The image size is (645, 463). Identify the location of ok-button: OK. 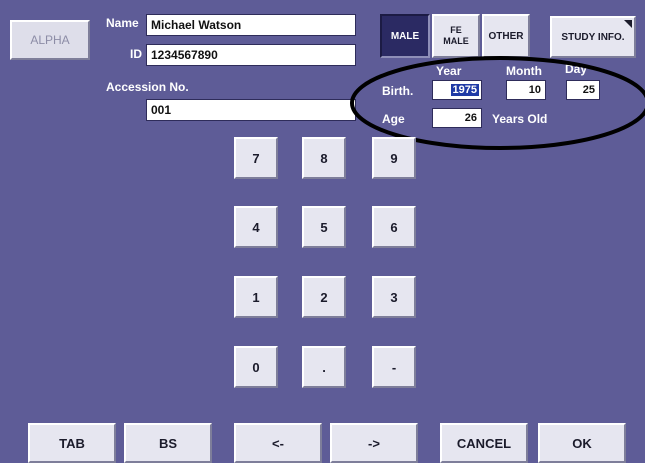
(582, 443).